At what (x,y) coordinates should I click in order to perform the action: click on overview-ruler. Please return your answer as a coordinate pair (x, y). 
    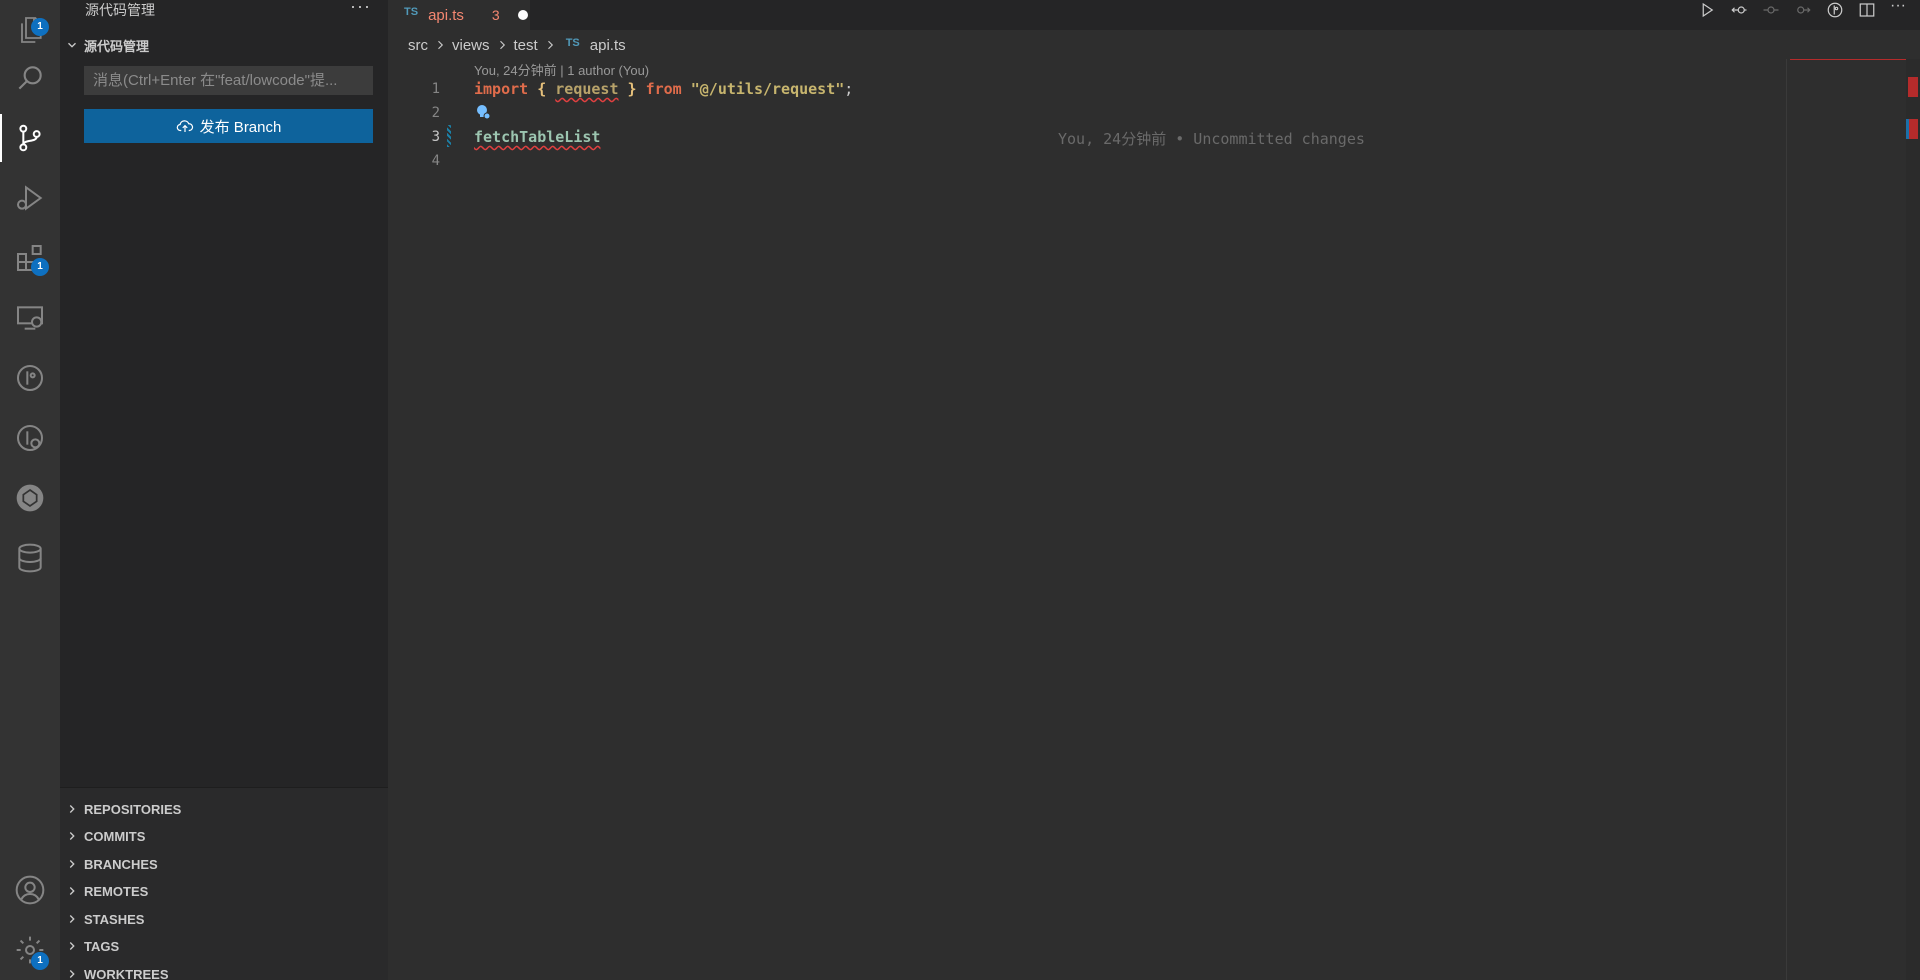
    Looking at the image, I should click on (1913, 519).